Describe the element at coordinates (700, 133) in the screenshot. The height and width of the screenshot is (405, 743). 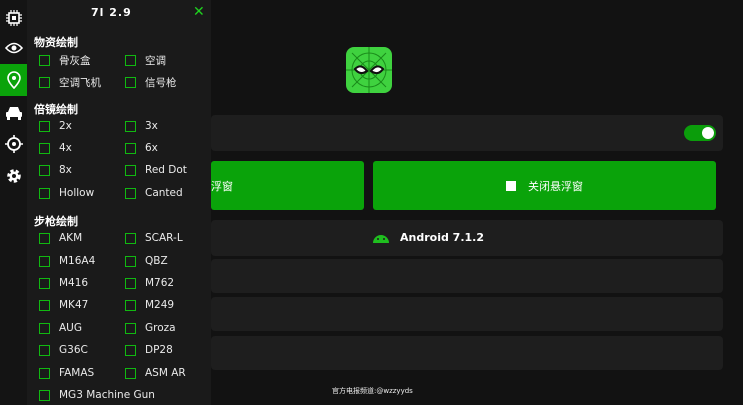
I see `toggle-switch` at that location.